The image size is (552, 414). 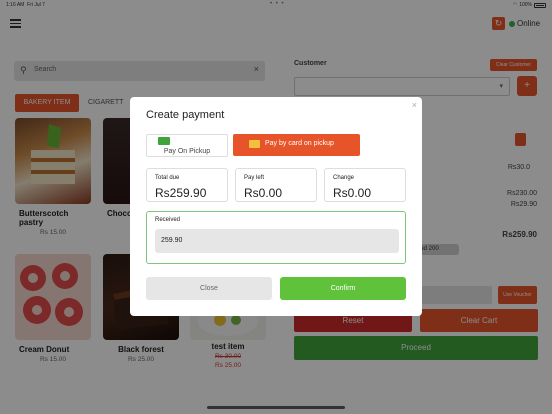 What do you see at coordinates (181, 193) in the screenshot?
I see `total-due-value: Rs259.90` at bounding box center [181, 193].